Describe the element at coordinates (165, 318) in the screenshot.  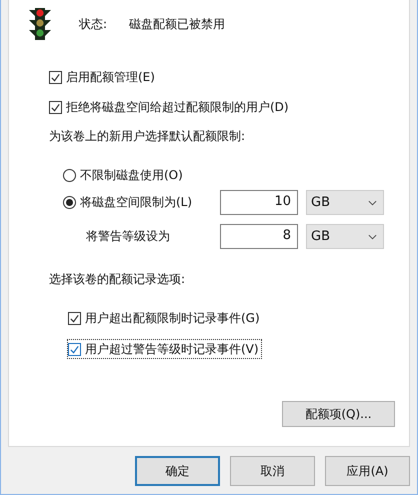
I see `checkbox-option: 用户超出配额限制时记录事件(G)` at that location.